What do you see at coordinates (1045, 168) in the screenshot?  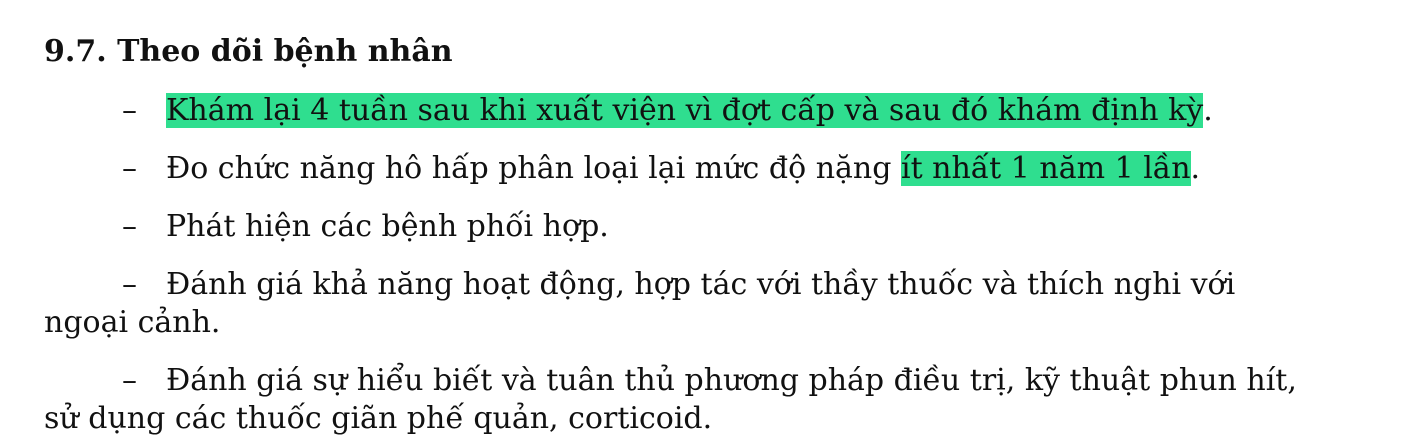 I see `highlighted-text: ít nhất 1 năm 1 lần` at bounding box center [1045, 168].